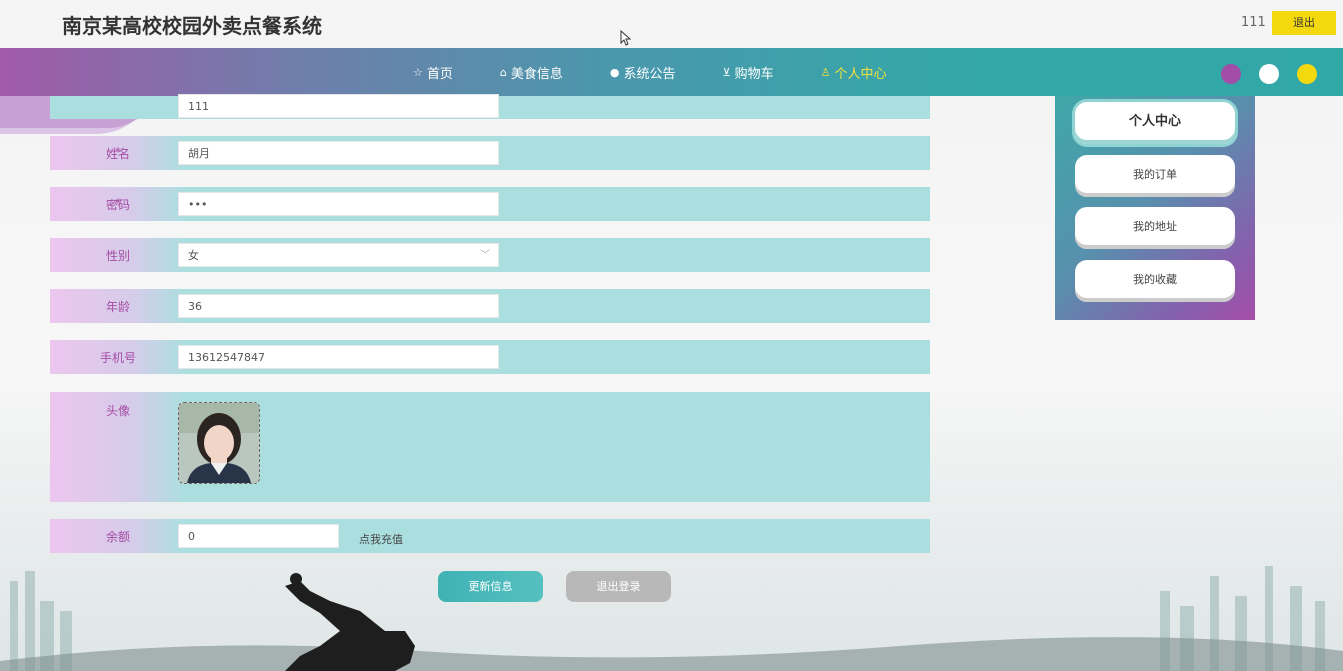 The height and width of the screenshot is (671, 1343). Describe the element at coordinates (1155, 176) in the screenshot. I see `side-item-orders: 我的订单` at that location.